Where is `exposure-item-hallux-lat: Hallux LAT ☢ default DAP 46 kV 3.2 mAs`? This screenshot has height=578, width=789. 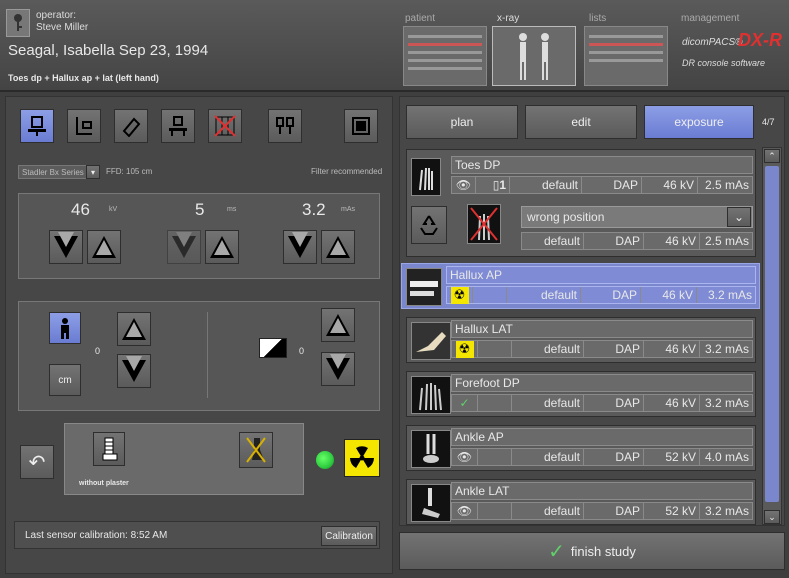 exposure-item-hallux-lat: Hallux LAT ☢ default DAP 46 kV 3.2 mAs is located at coordinates (581, 340).